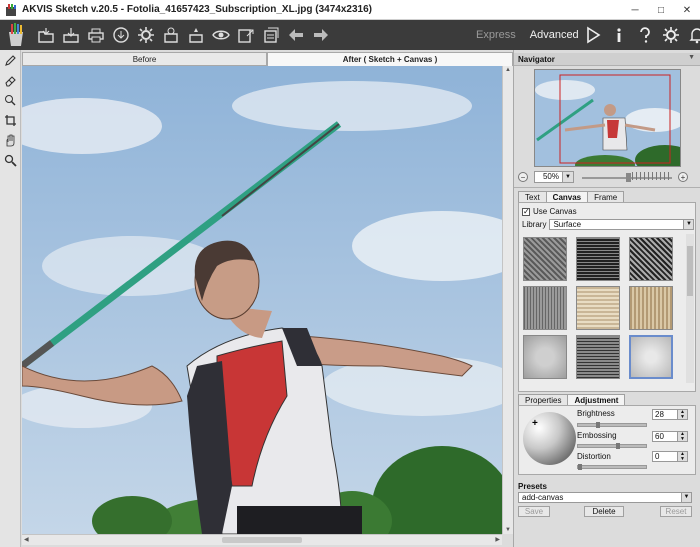  What do you see at coordinates (659, 436) in the screenshot?
I see `embossing-value: 60` at bounding box center [659, 436].